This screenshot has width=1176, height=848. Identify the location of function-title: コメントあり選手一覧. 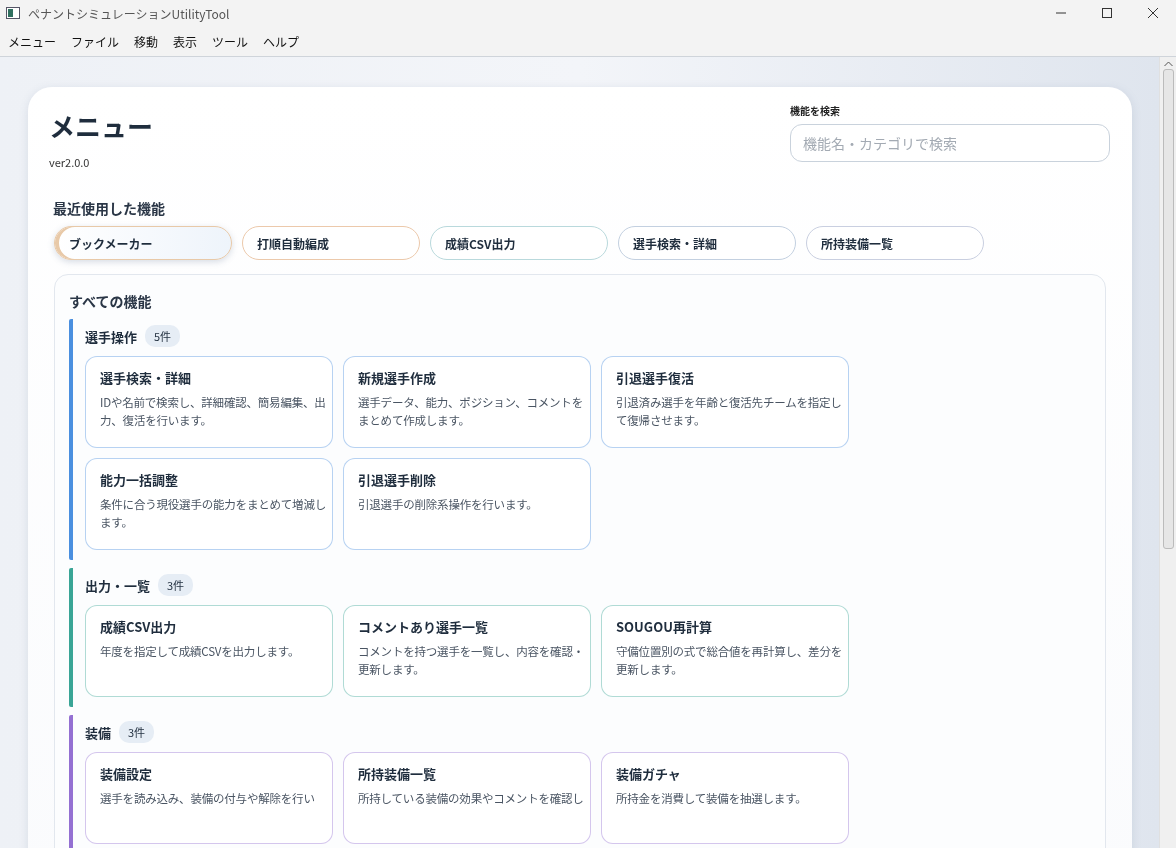
(423, 626).